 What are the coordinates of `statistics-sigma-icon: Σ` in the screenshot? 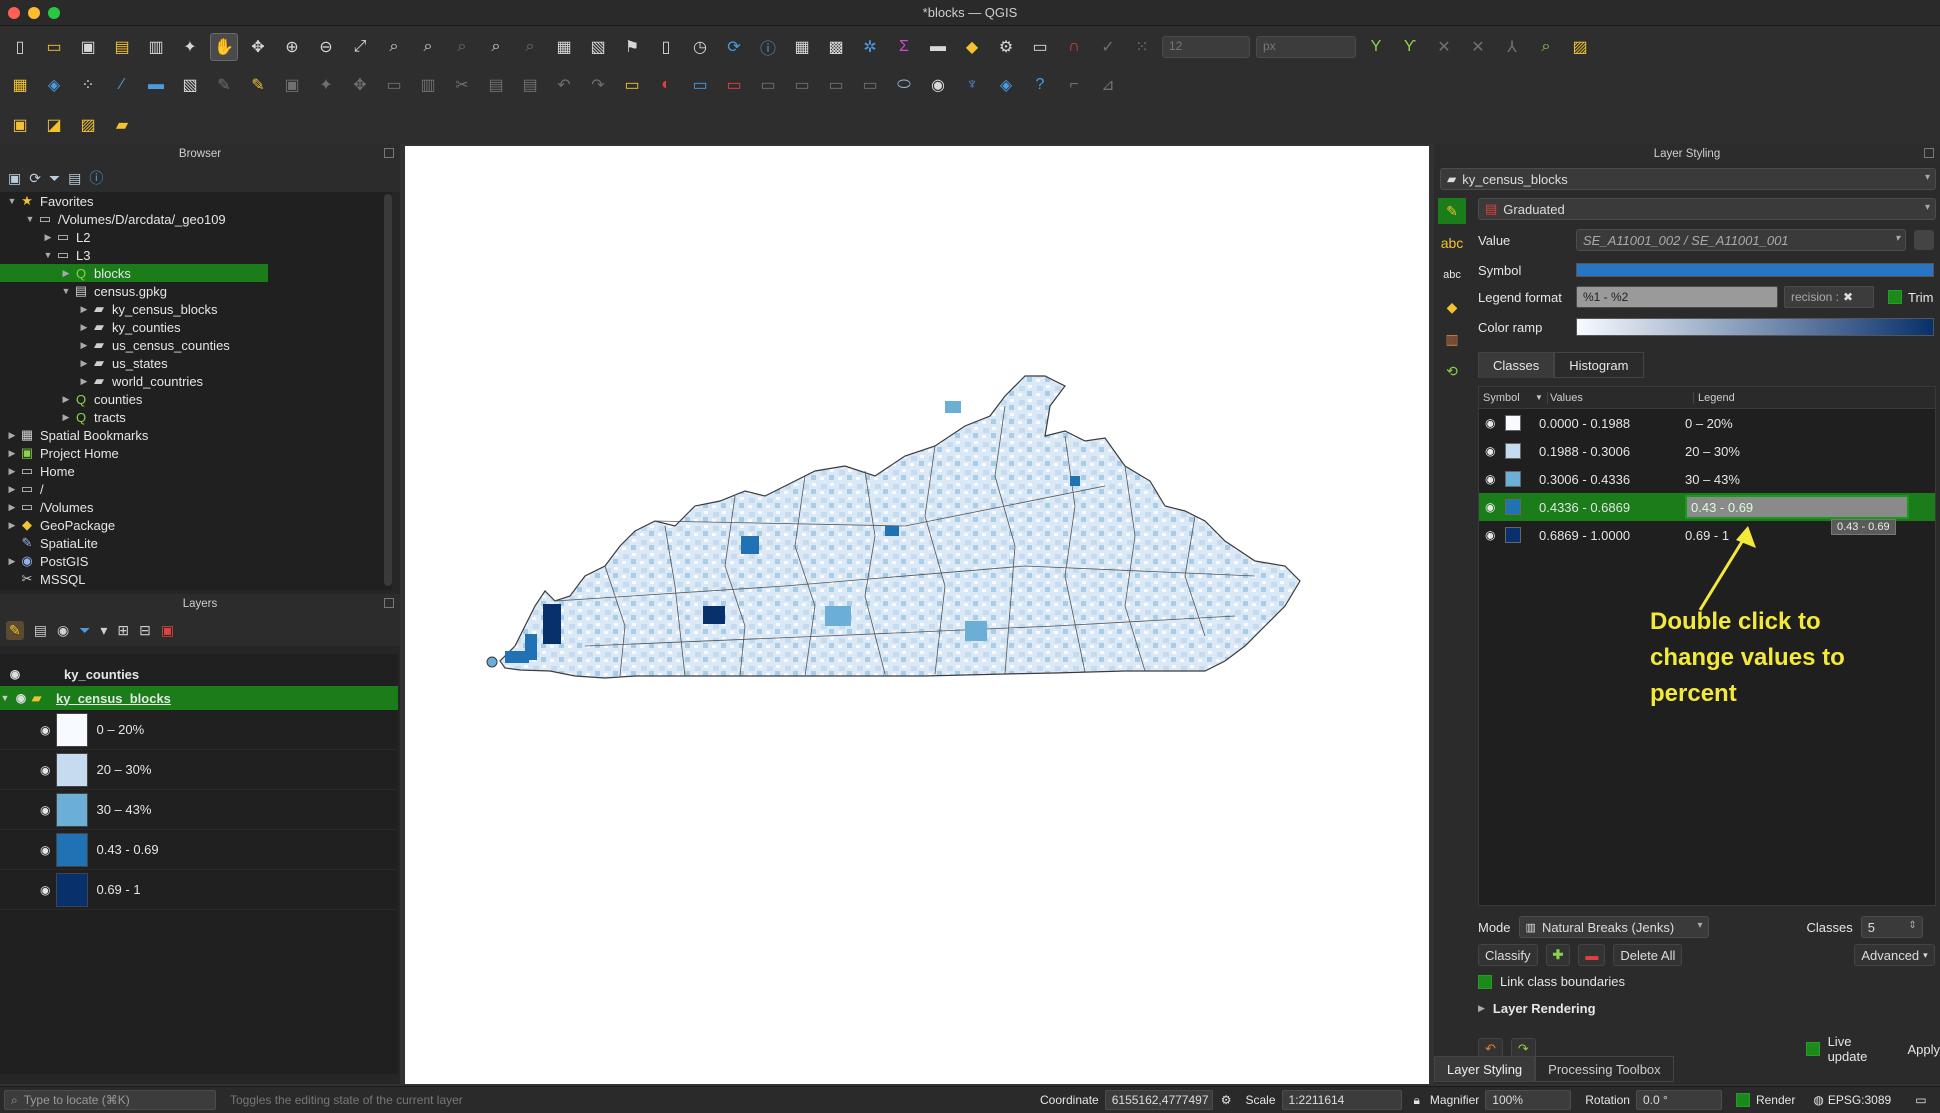 It's located at (904, 47).